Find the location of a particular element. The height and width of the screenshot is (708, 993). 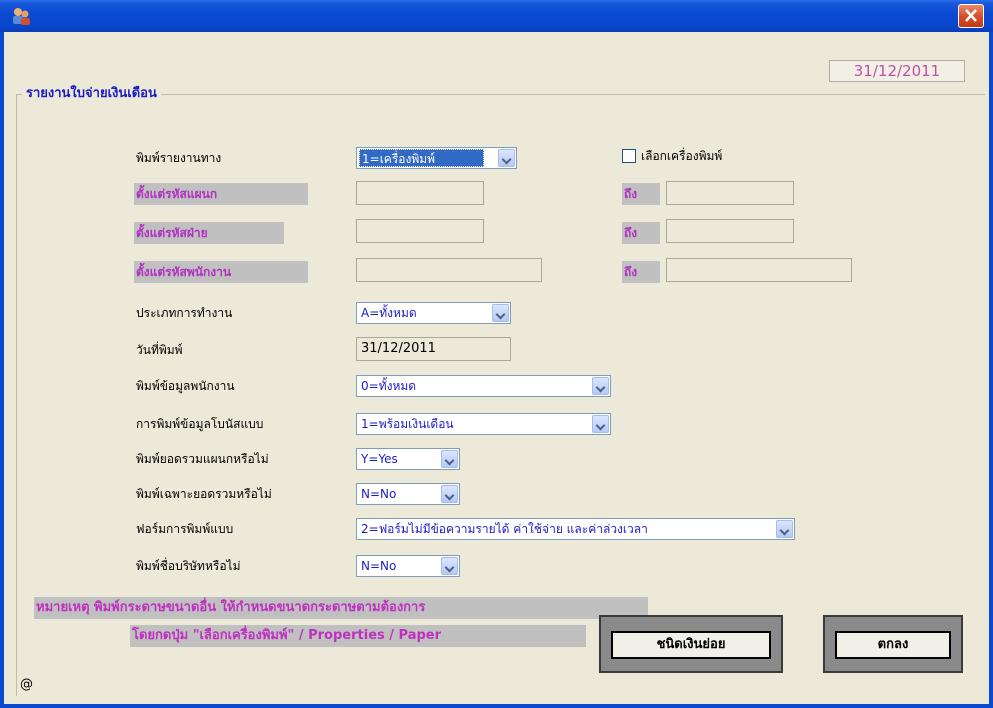

window-frame-right is located at coordinates (991, 370).